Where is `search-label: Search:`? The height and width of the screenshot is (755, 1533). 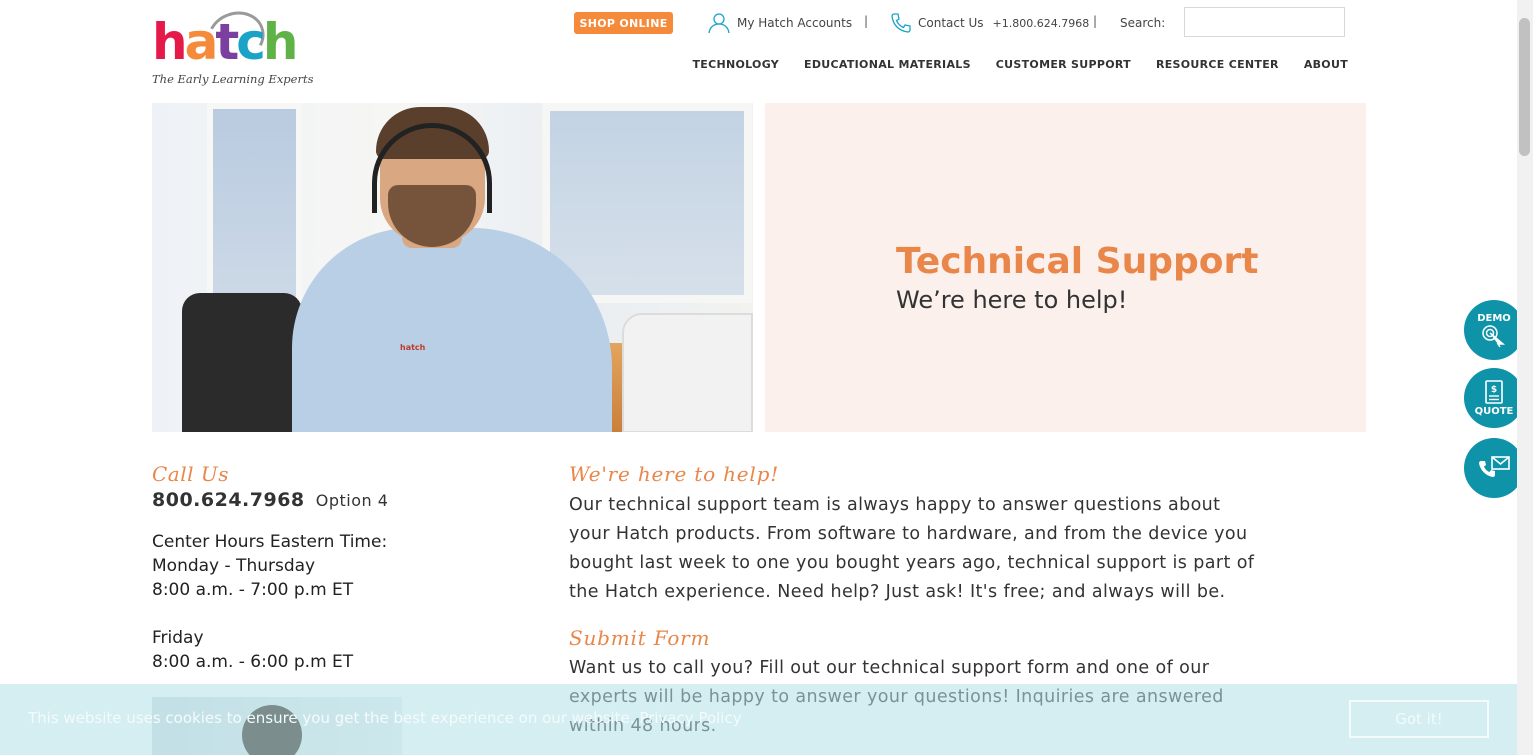 search-label: Search: is located at coordinates (1143, 23).